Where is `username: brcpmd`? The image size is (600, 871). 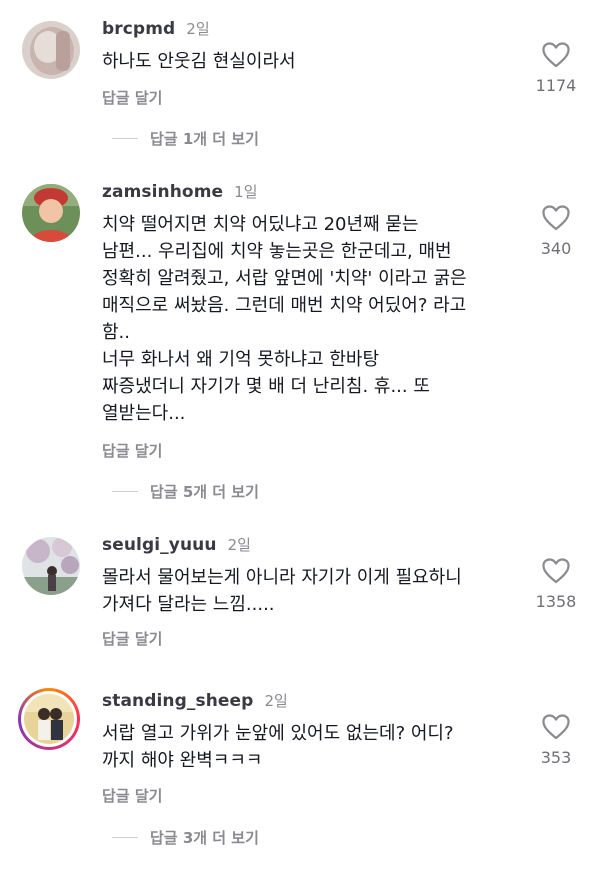 username: brcpmd is located at coordinates (138, 29).